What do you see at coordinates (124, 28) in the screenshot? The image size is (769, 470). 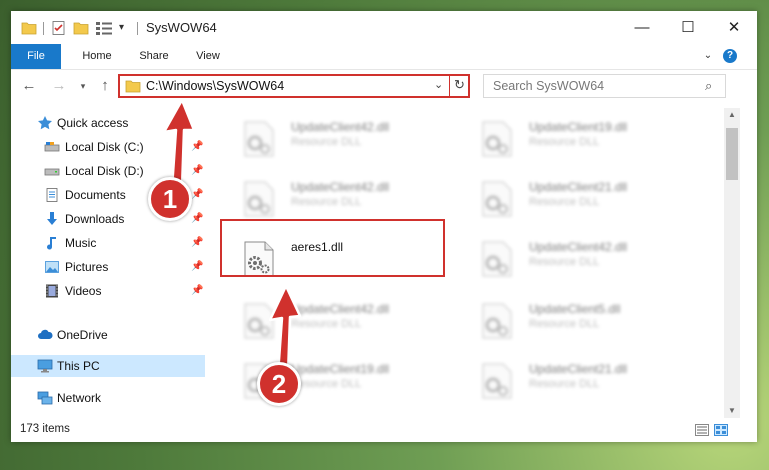 I see `quick-access-dropdown: ▾` at bounding box center [124, 28].